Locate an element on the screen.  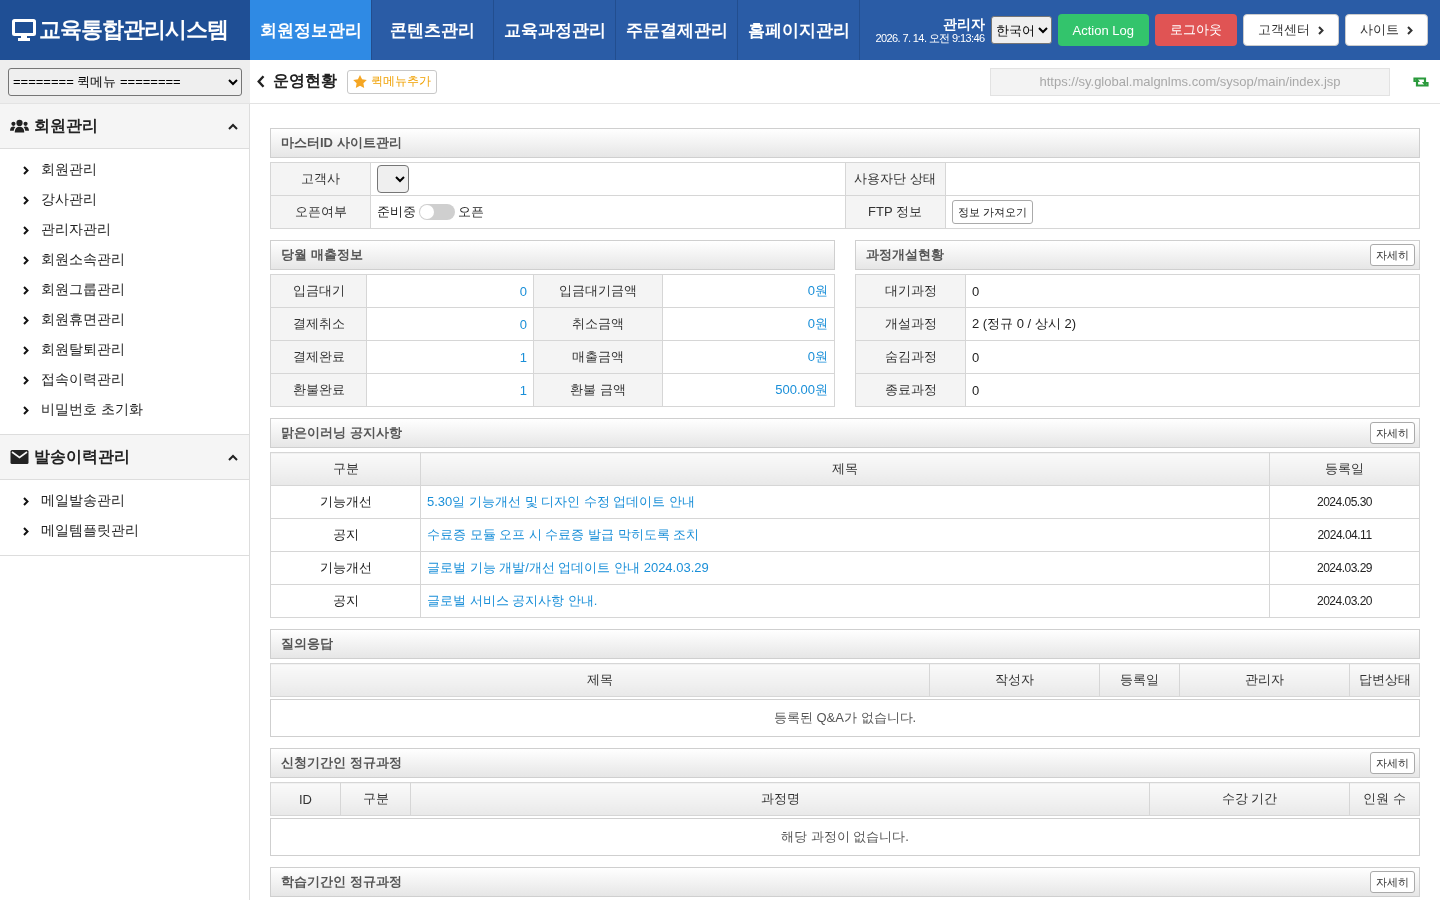
notice-link: 글로벌 서비스 공지사항 안내. is located at coordinates (512, 600).